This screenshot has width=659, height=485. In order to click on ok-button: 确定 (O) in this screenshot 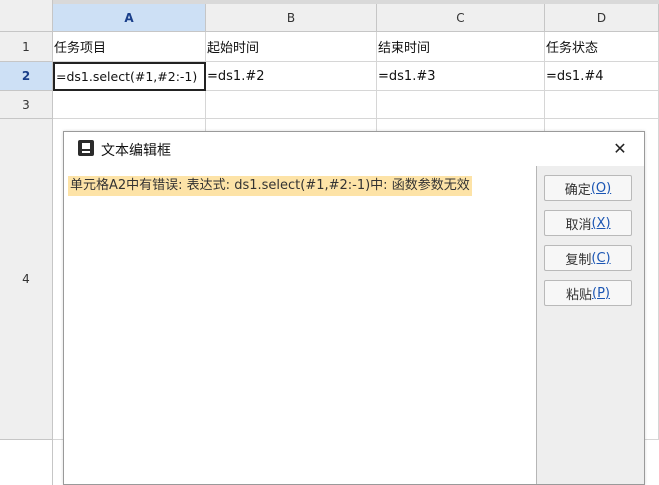, I will do `click(588, 188)`.